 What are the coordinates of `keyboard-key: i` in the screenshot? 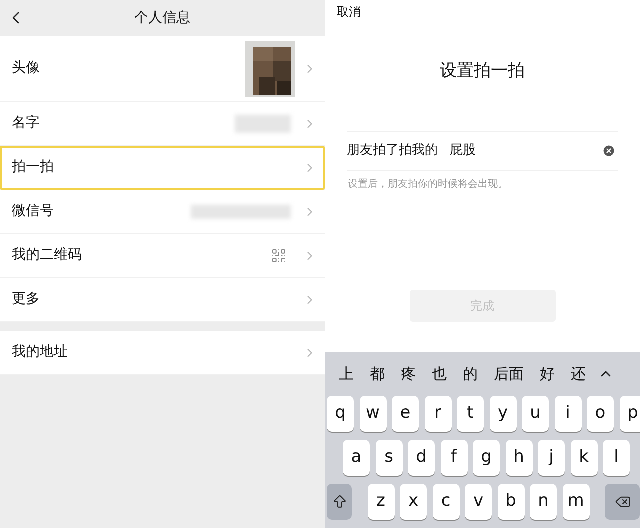 It's located at (568, 414).